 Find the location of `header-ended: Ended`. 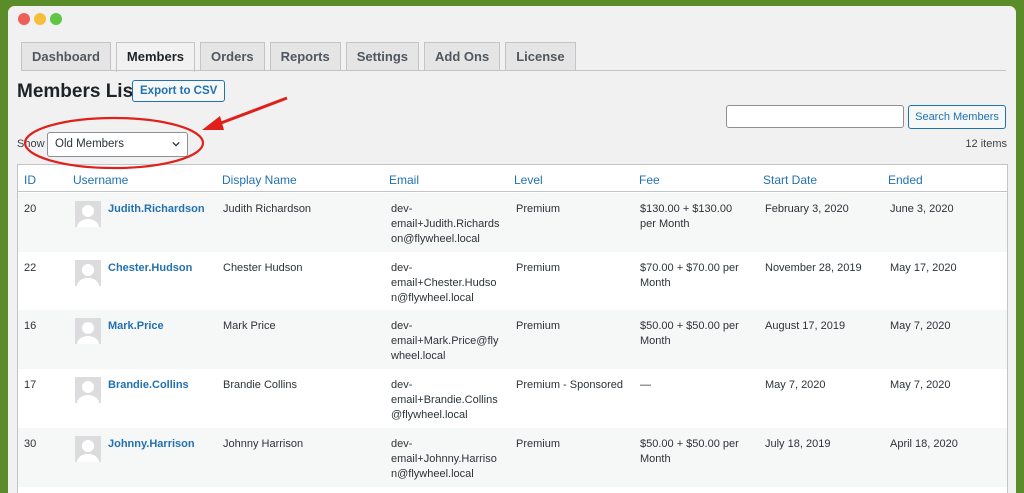

header-ended: Ended is located at coordinates (905, 180).